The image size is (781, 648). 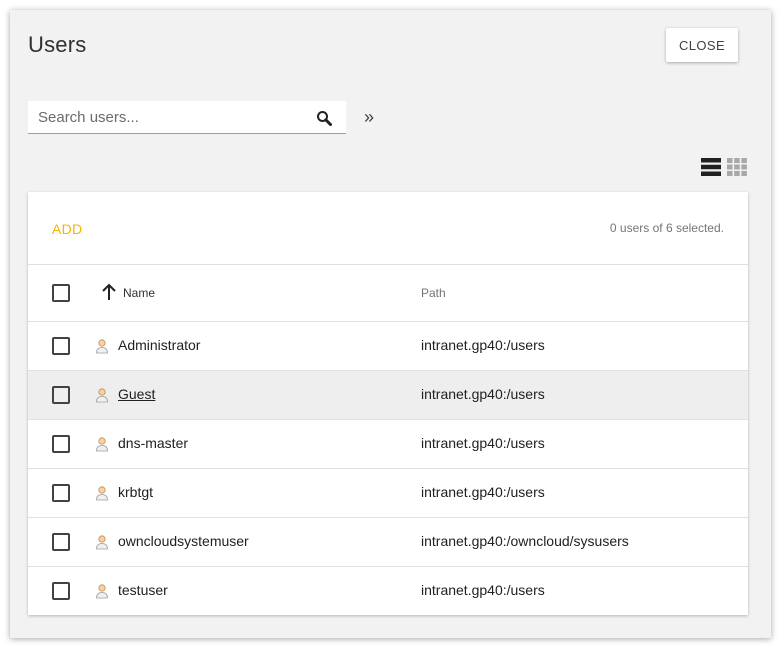 What do you see at coordinates (737, 167) in the screenshot?
I see `grid-view-icon` at bounding box center [737, 167].